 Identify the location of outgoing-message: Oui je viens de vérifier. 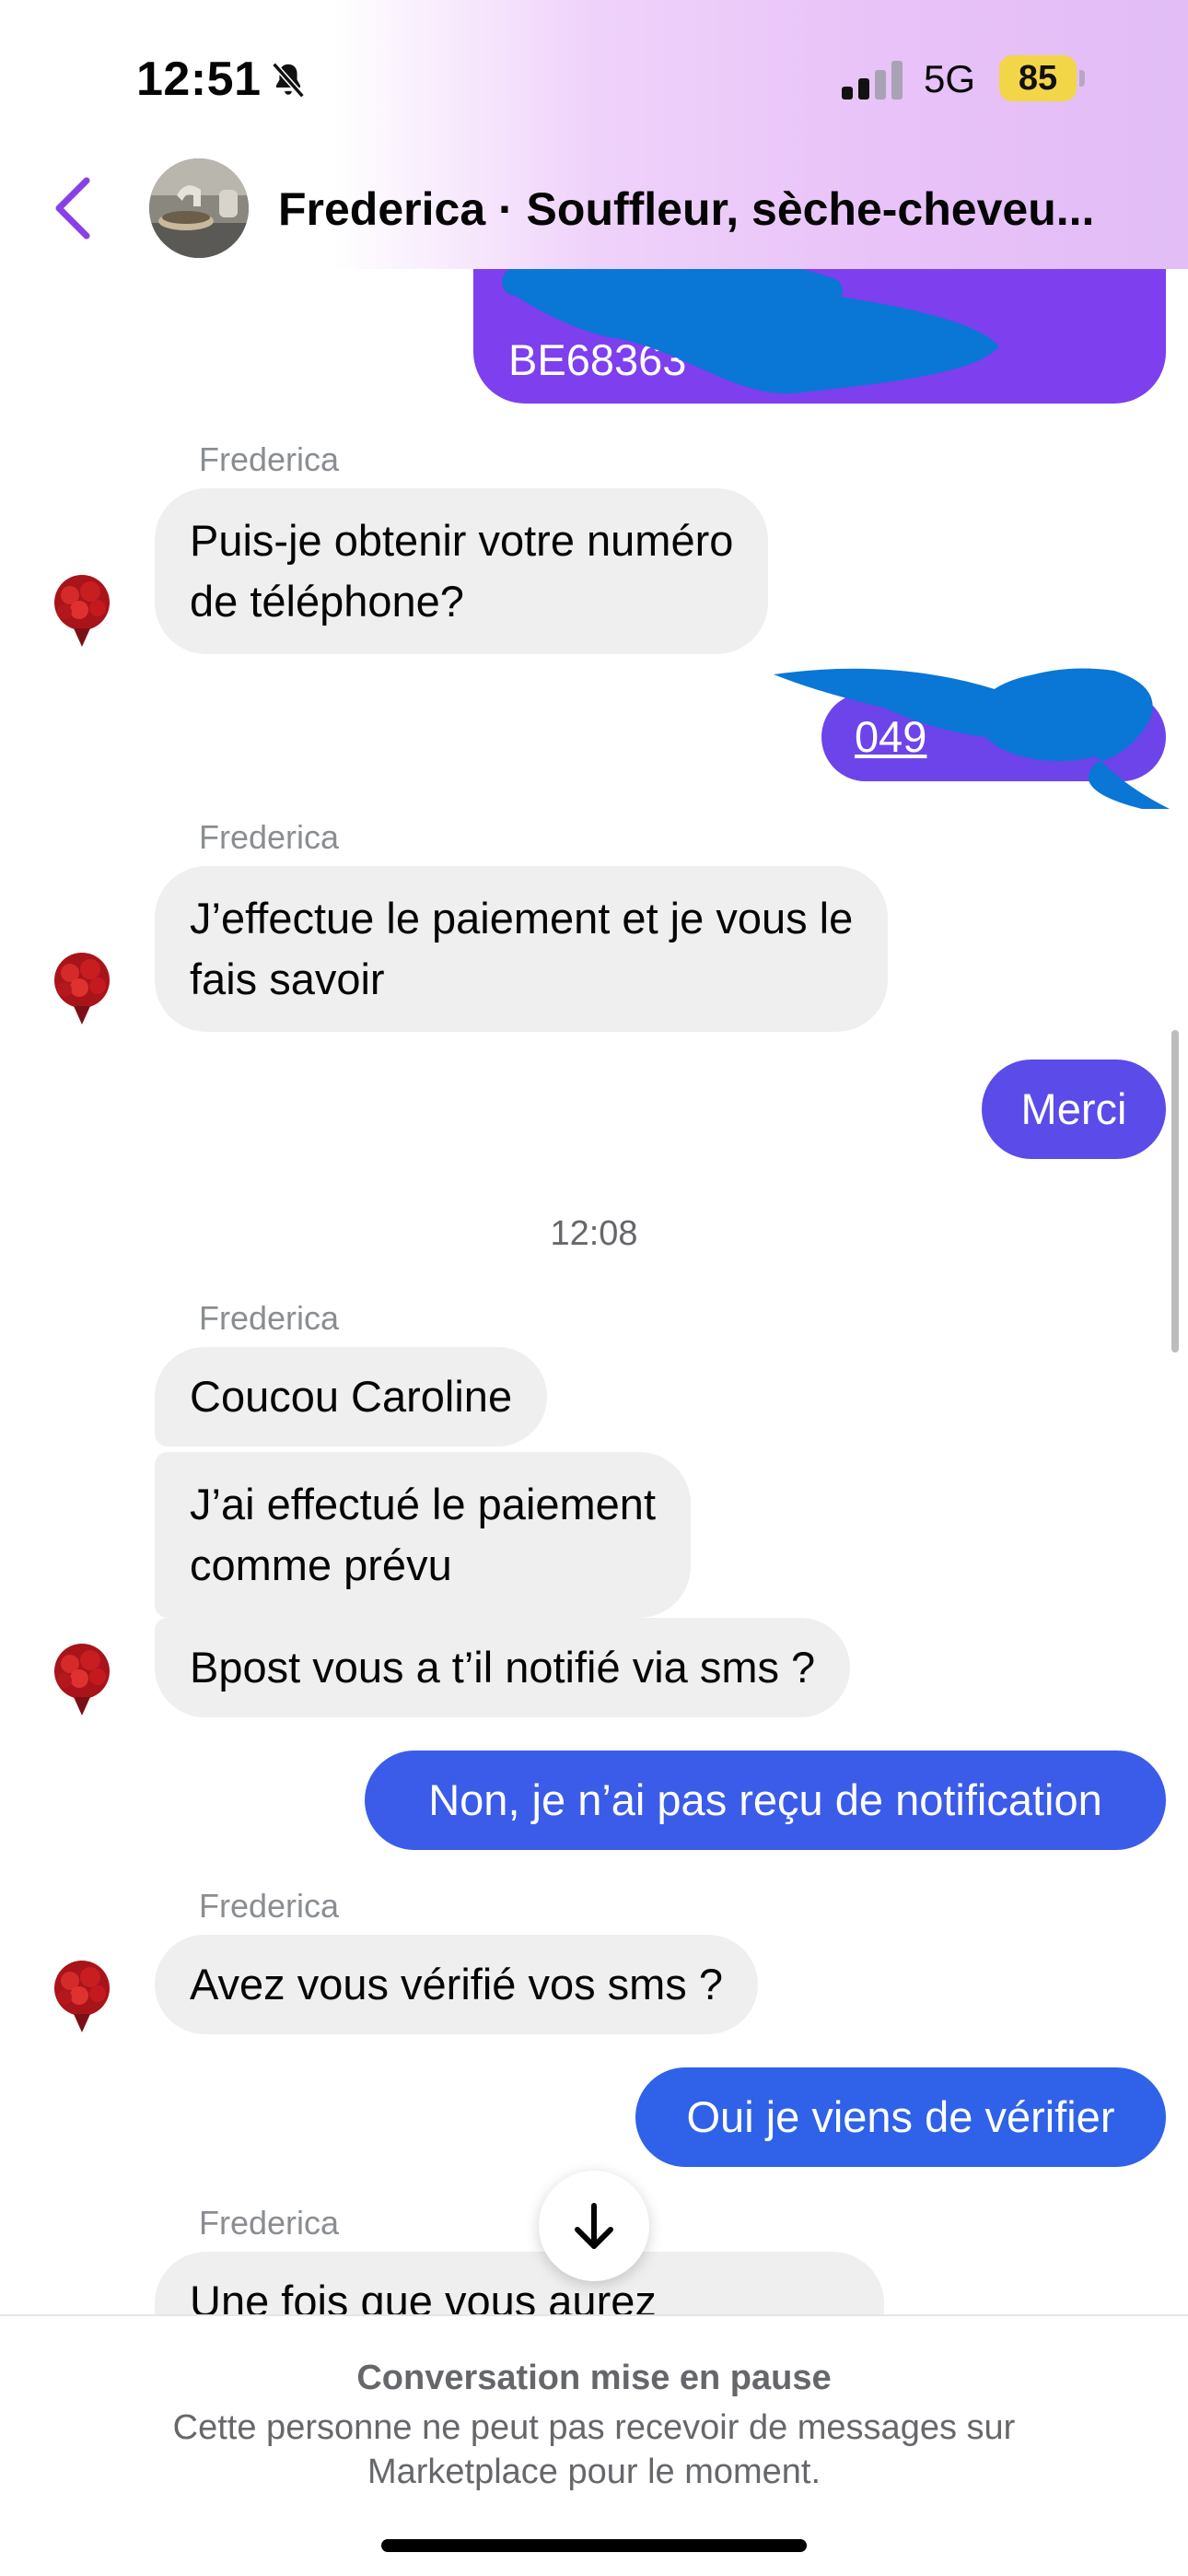
(900, 2117).